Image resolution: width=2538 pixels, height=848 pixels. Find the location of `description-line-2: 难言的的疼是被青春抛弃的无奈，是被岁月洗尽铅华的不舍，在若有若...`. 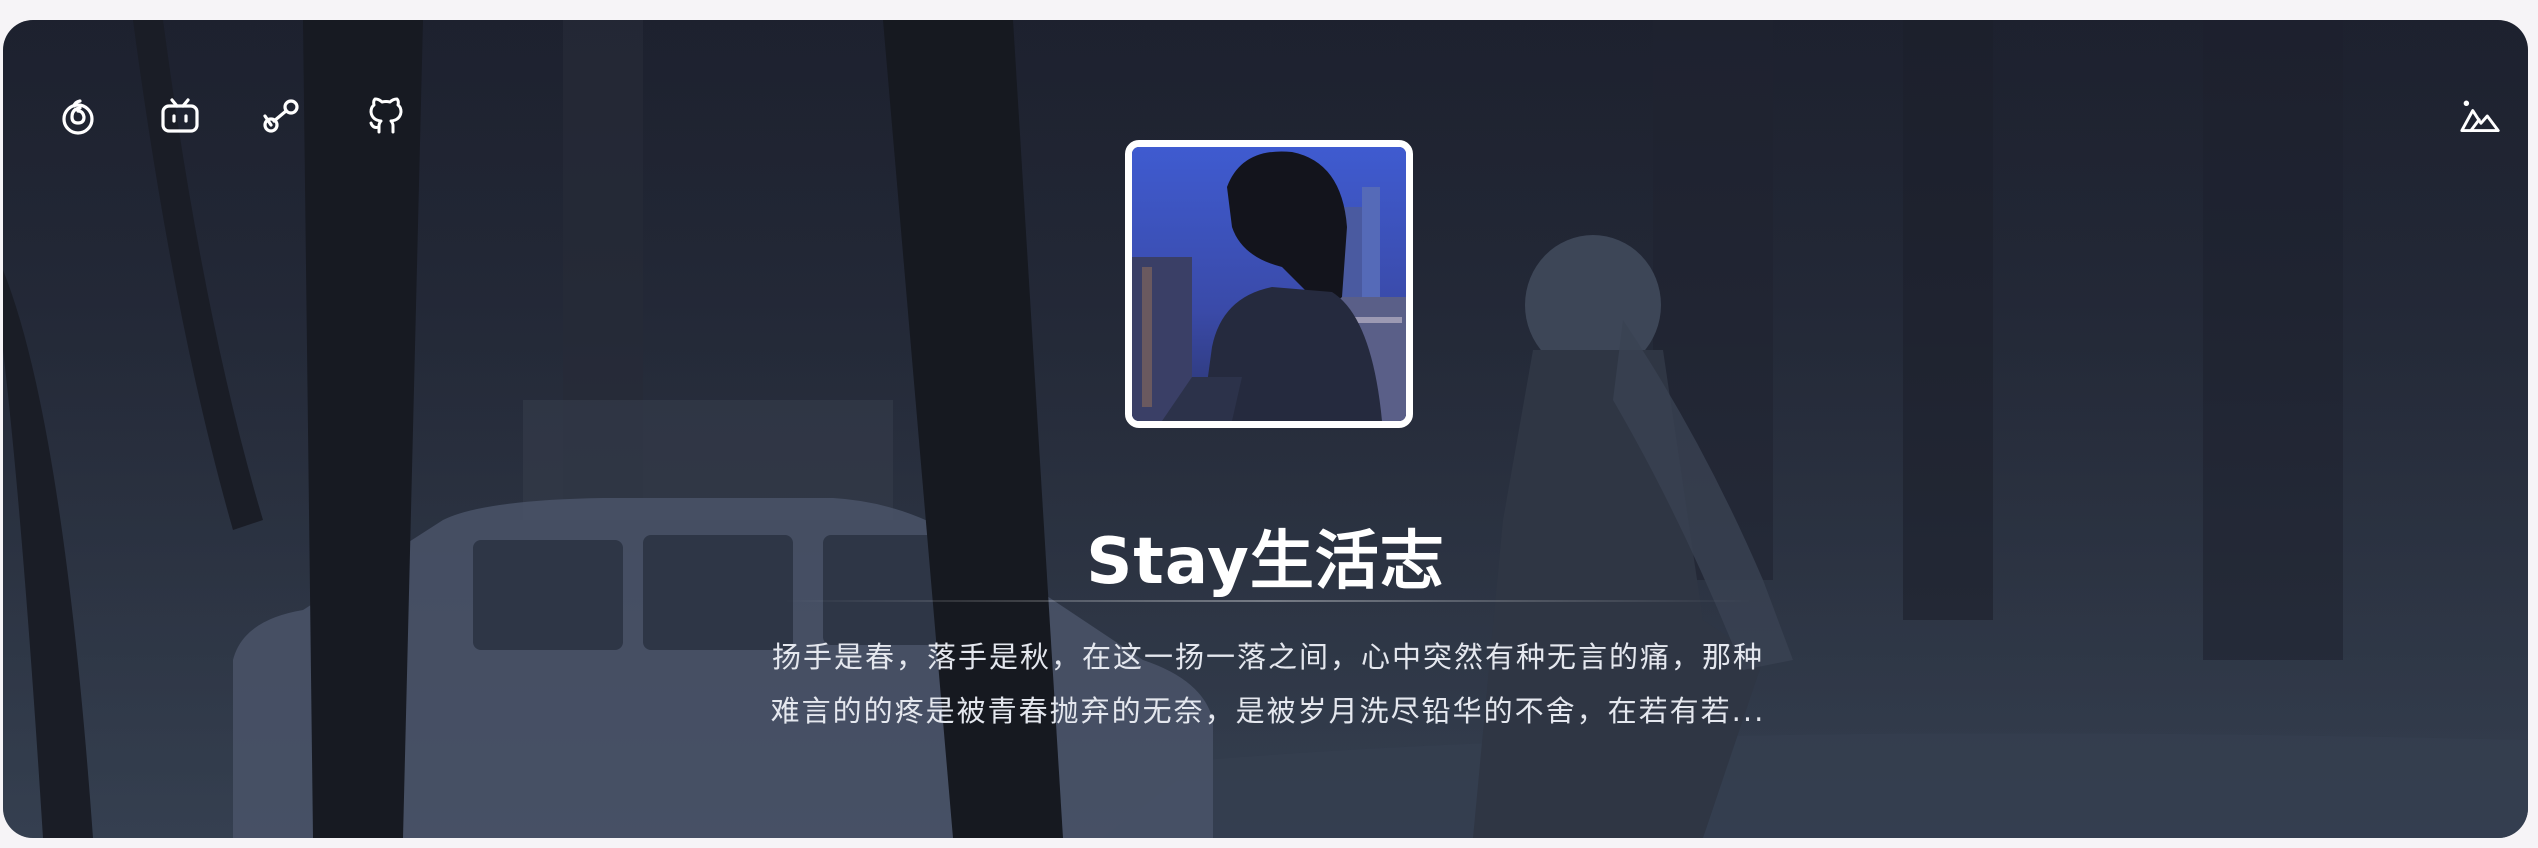

description-line-2: 难言的的疼是被青春抛弃的无奈，是被岁月洗尽铅华的不舍，在若有若... is located at coordinates (1268, 711).